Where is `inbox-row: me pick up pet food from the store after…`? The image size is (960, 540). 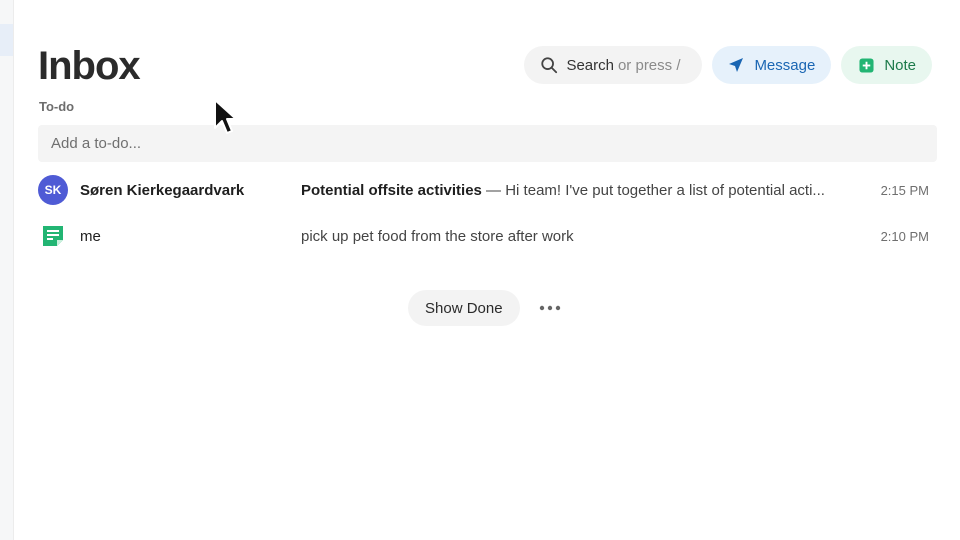 inbox-row: me pick up pet food from the store after… is located at coordinates (487, 236).